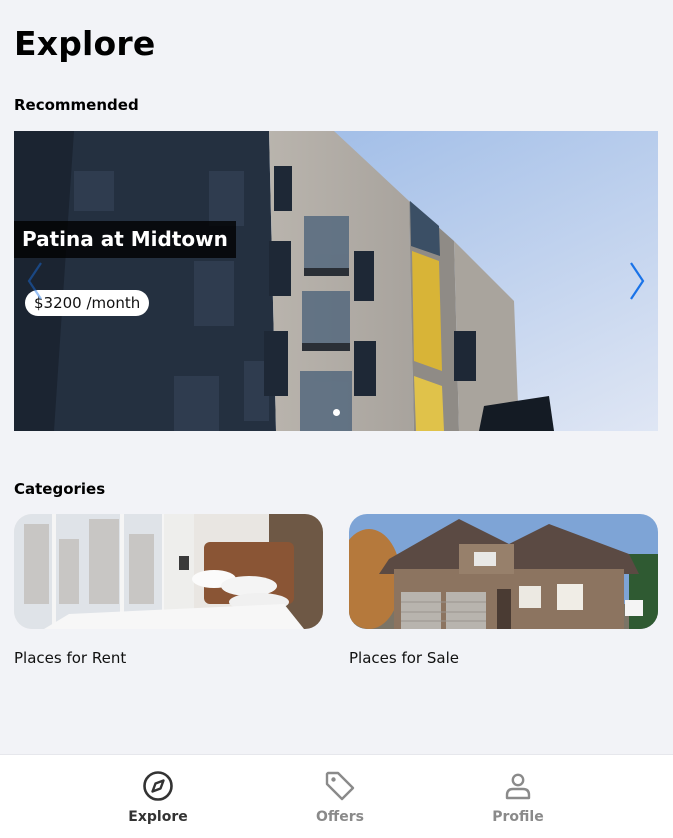 This screenshot has width=673, height=838. I want to click on carousel-next-button, so click(637, 281).